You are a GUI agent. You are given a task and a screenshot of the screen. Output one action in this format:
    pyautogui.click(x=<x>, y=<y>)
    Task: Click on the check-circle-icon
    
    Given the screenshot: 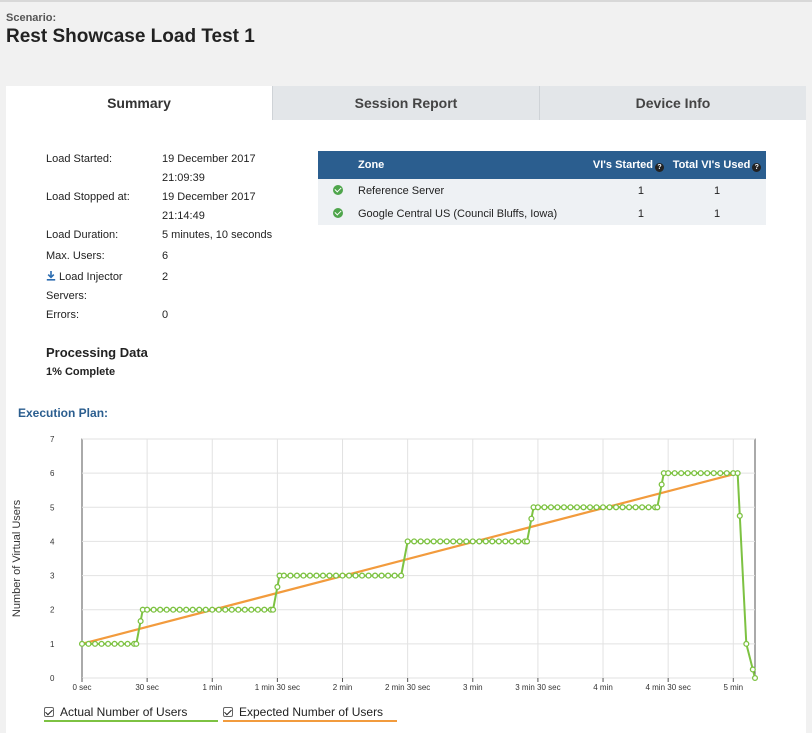 What is the action you would take?
    pyautogui.click(x=338, y=189)
    